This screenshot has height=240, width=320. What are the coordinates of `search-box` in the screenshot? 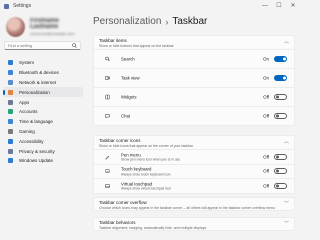 It's located at (42, 45).